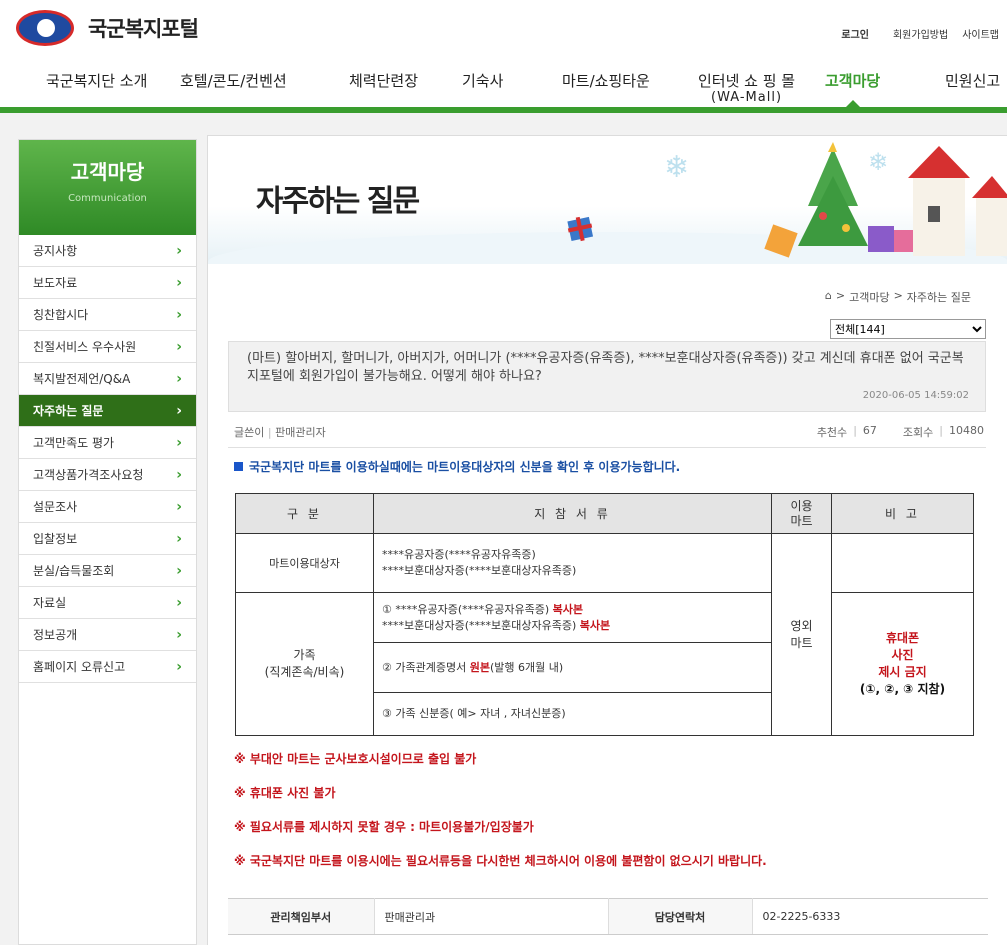 Image resolution: width=1007 pixels, height=945 pixels. Describe the element at coordinates (572, 667) in the screenshot. I see `row2-doc2: ② 가족관계증명서 원본(발행 6개월 내)` at that location.